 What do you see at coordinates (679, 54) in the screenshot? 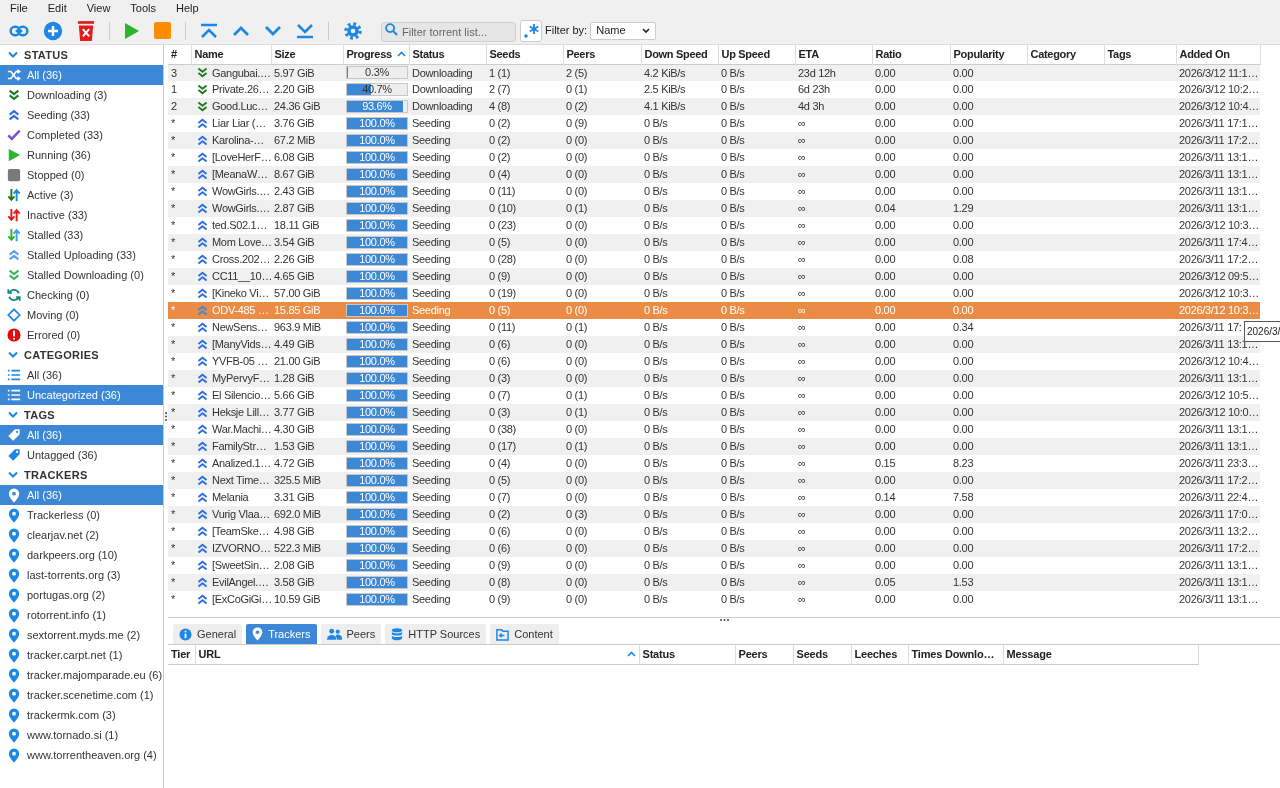
I see `column-header: Down Speed` at bounding box center [679, 54].